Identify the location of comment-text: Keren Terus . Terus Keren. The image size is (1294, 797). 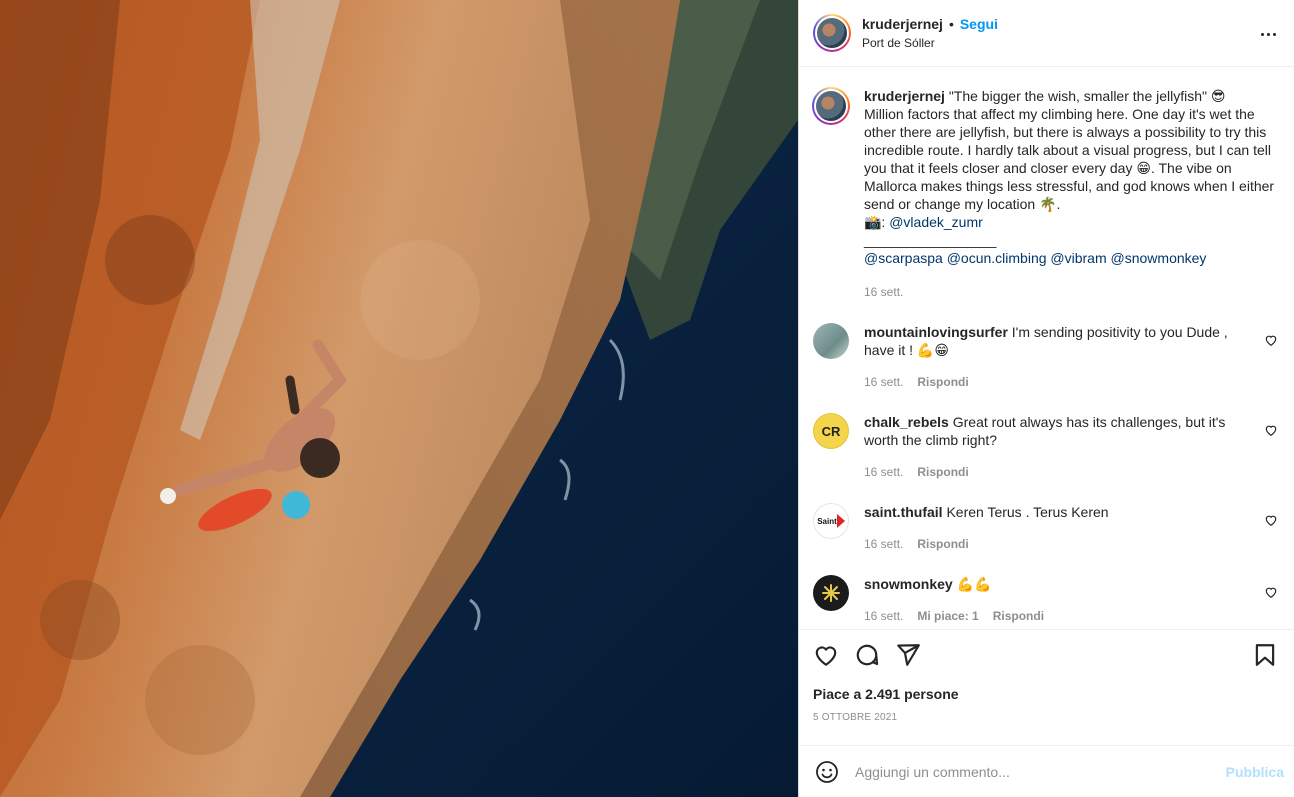
(1027, 512).